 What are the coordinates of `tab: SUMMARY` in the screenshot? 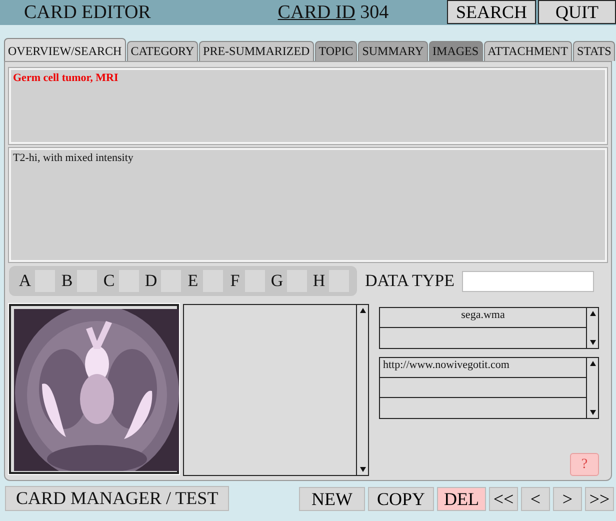 It's located at (393, 51).